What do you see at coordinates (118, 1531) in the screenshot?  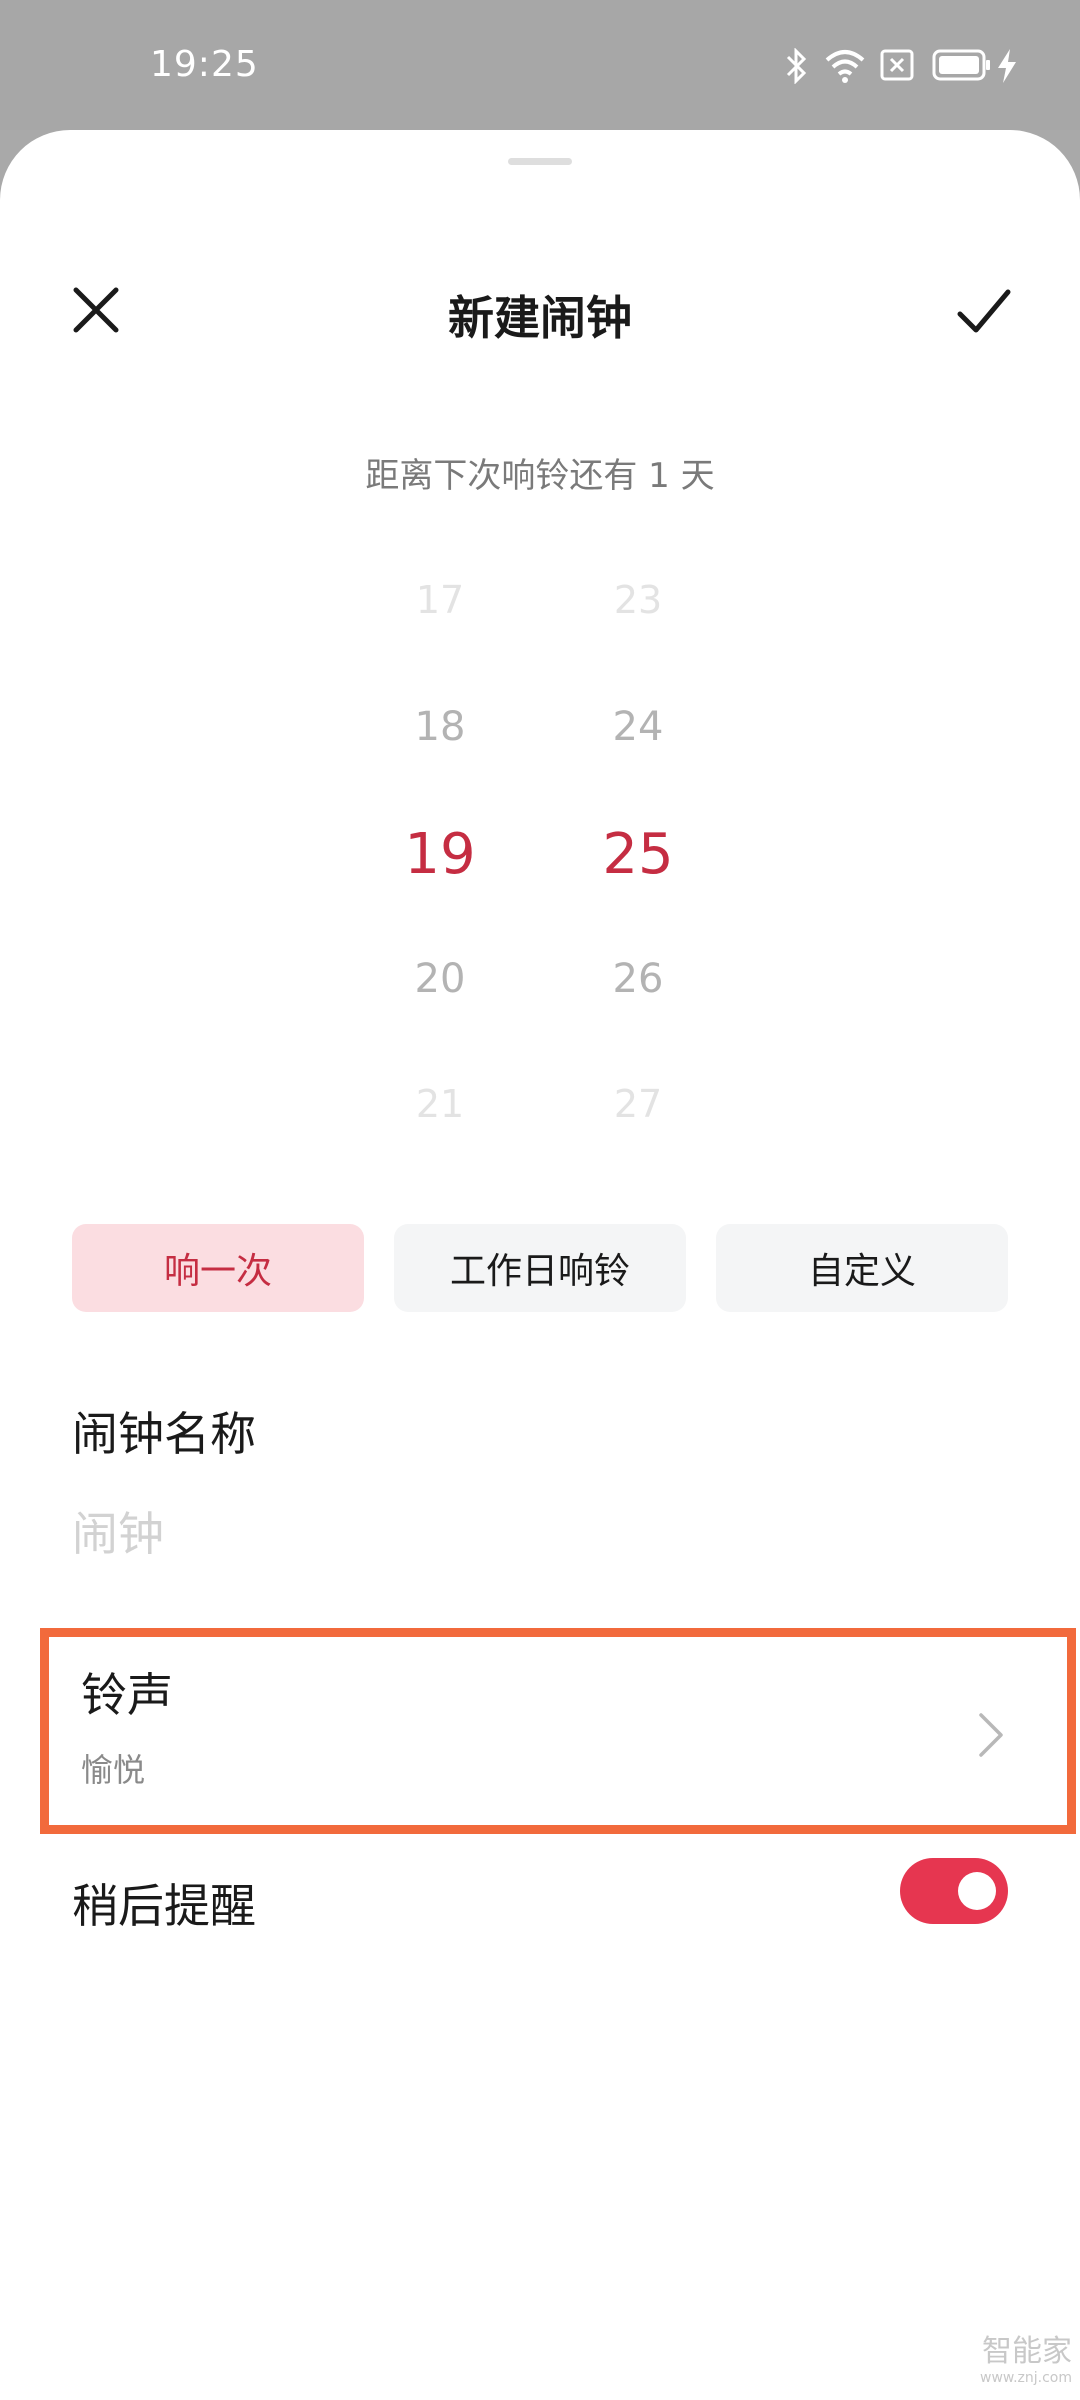 I see `alarm-name-input: 闹钟` at bounding box center [118, 1531].